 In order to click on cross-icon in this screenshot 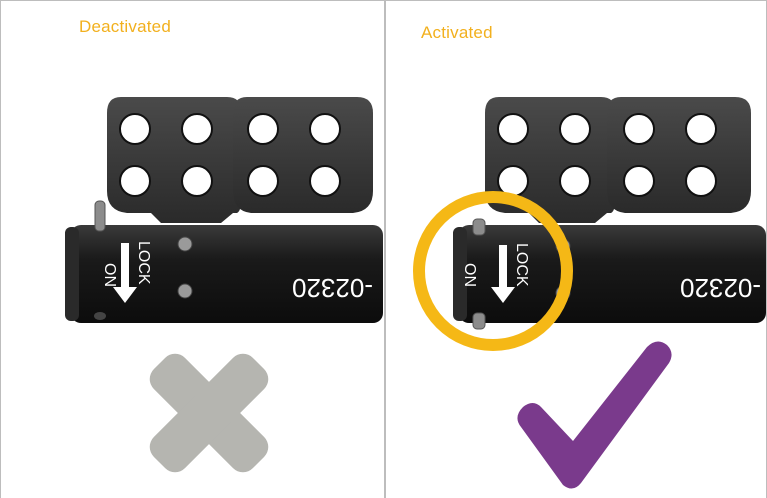, I will do `click(209, 413)`.